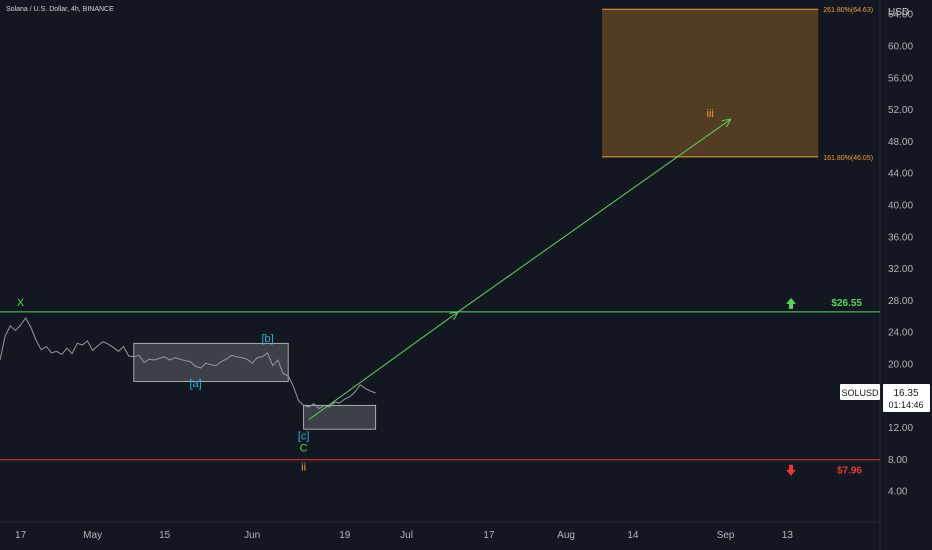 The width and height of the screenshot is (932, 550). What do you see at coordinates (726, 535) in the screenshot?
I see `x-tick-label: Sep` at bounding box center [726, 535].